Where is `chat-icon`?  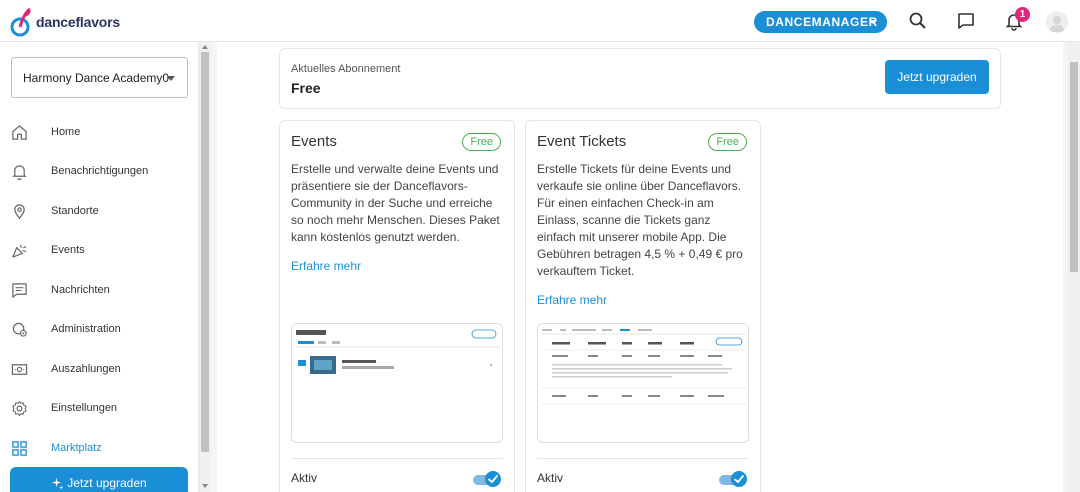
chat-icon is located at coordinates (966, 21).